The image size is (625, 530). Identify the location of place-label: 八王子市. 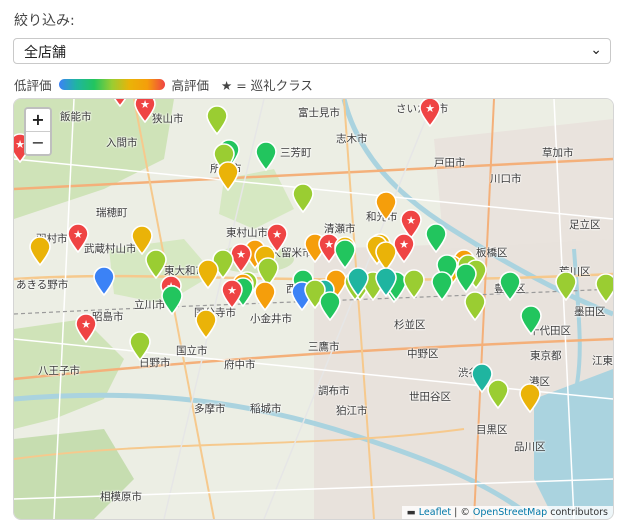
(59, 371).